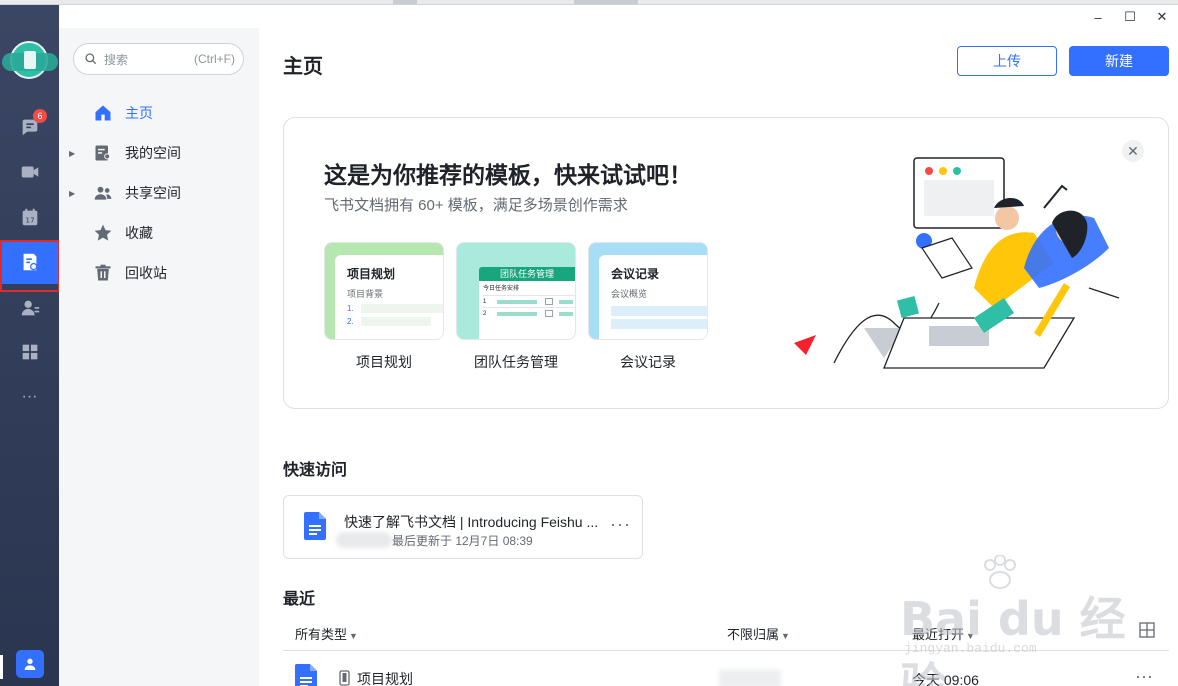 Image resolution: width=1178 pixels, height=686 pixels. I want to click on row-opened-time: 今天 09:06, so click(945, 679).